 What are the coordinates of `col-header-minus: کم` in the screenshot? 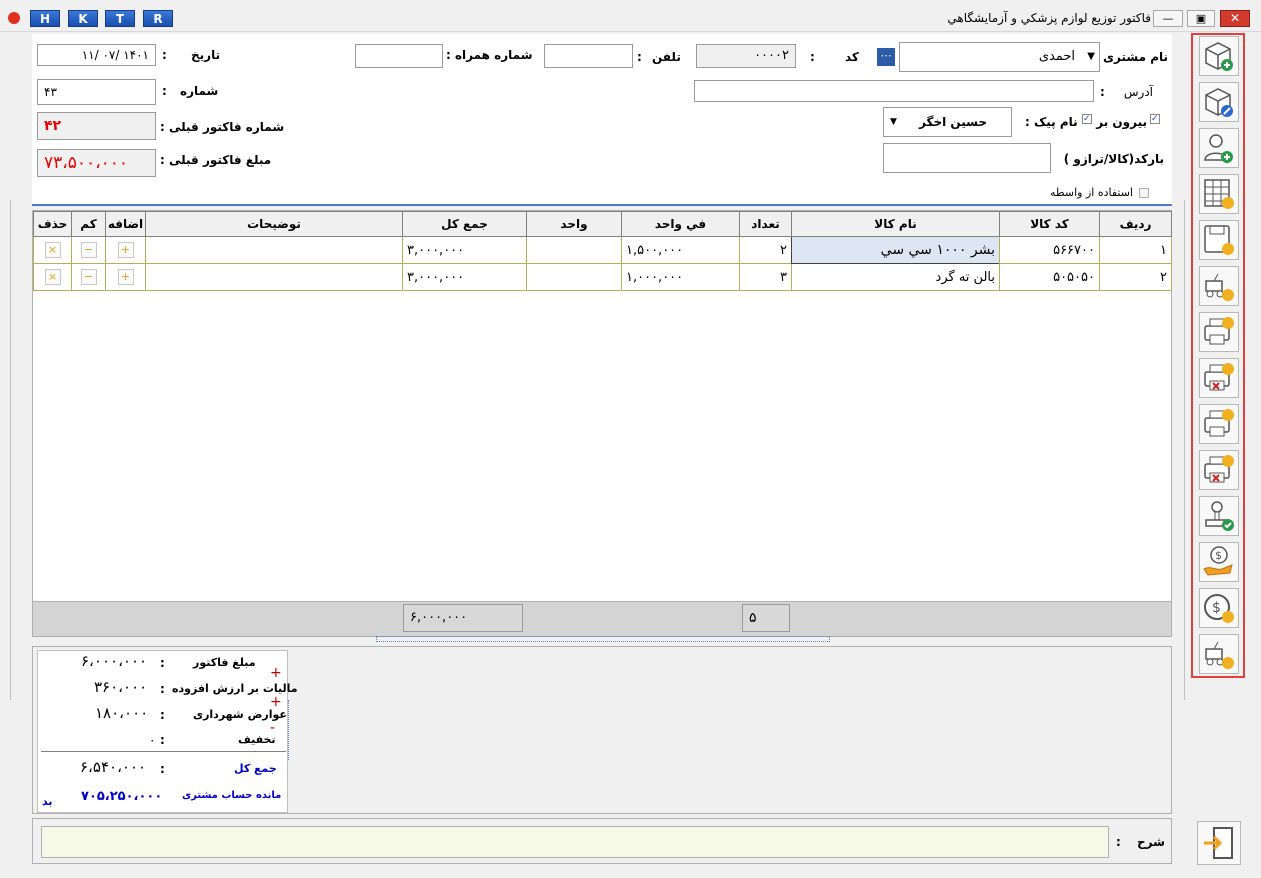 It's located at (88, 224).